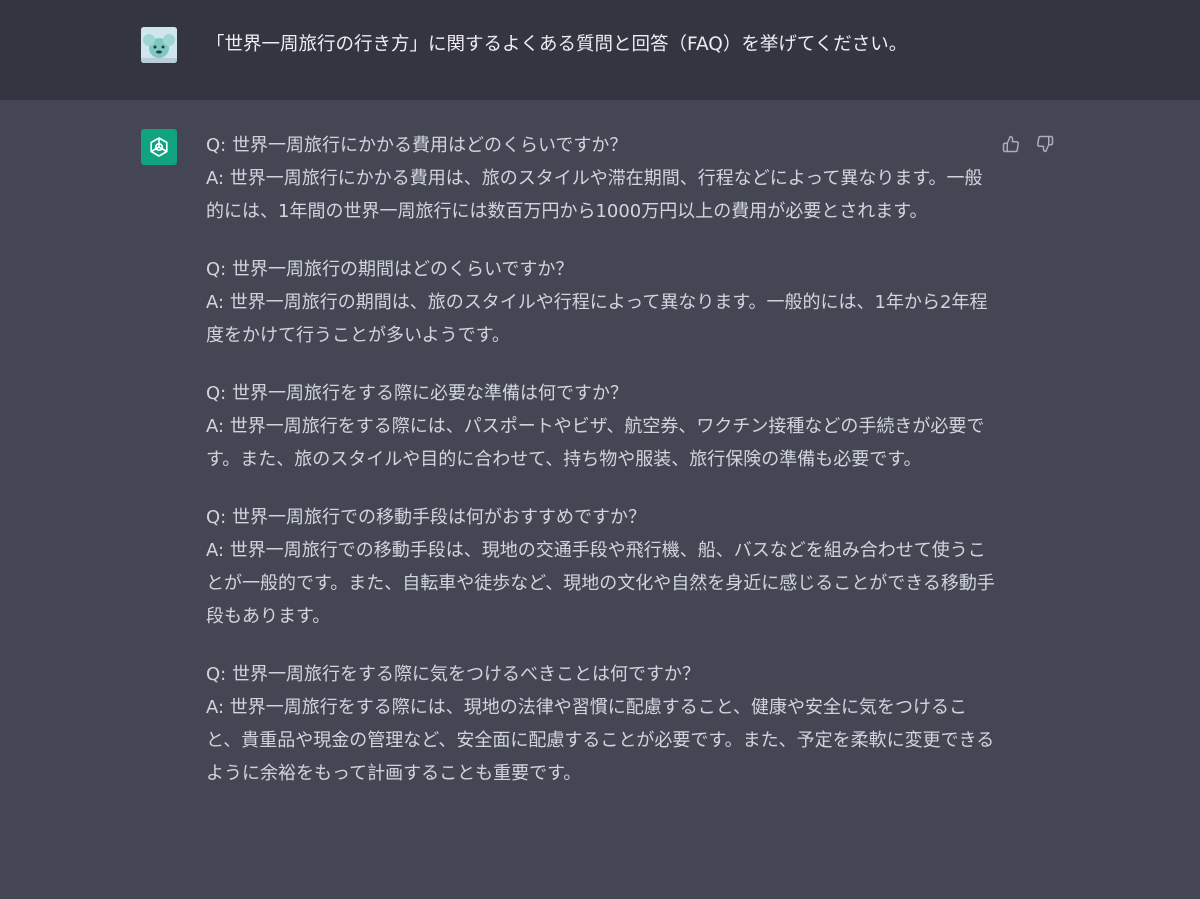  What do you see at coordinates (159, 45) in the screenshot?
I see `user-avatar-icon` at bounding box center [159, 45].